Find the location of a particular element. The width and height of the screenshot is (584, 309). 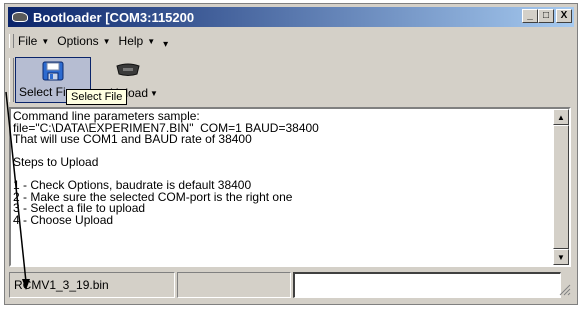

close-button: X is located at coordinates (564, 16).